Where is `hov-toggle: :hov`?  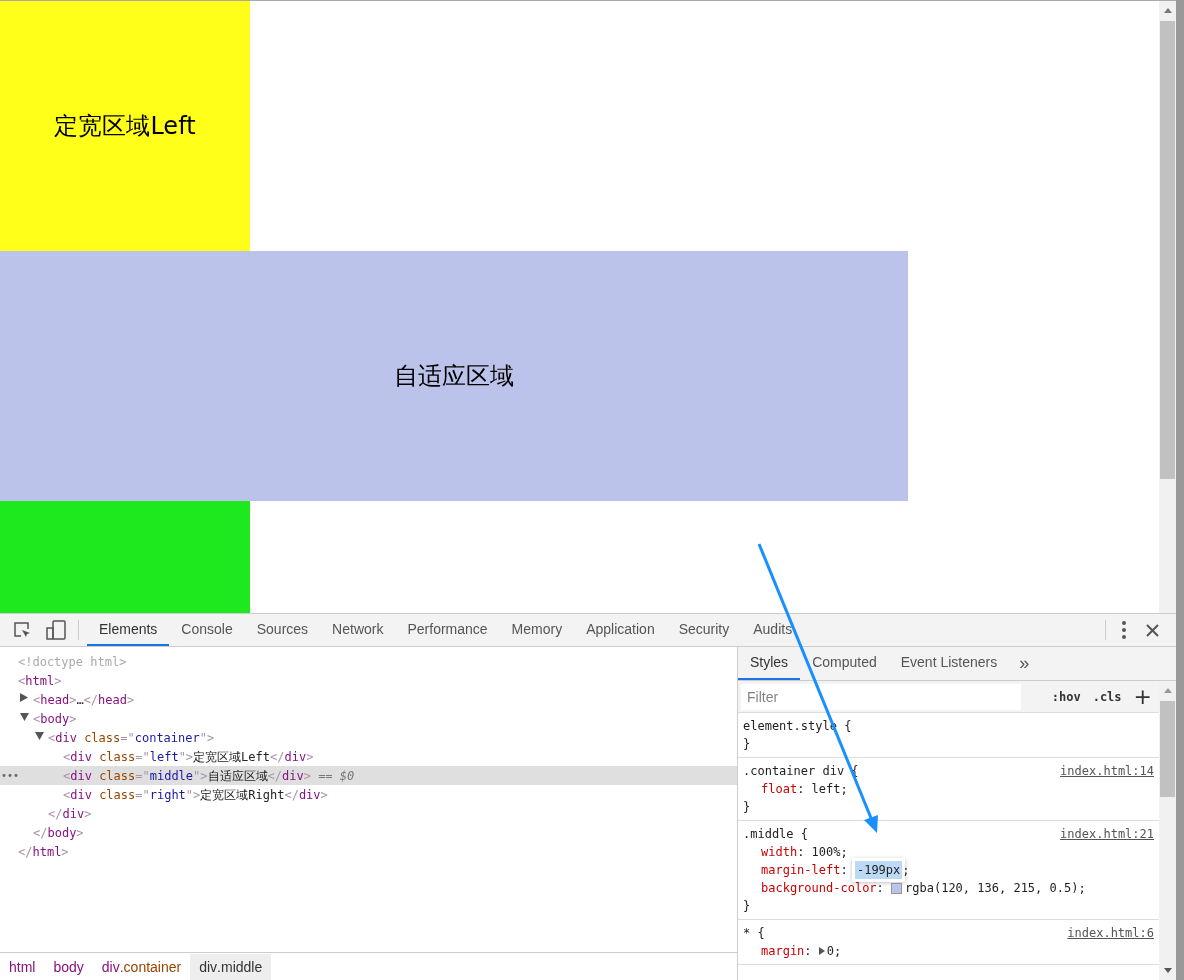 hov-toggle: :hov is located at coordinates (1066, 696).